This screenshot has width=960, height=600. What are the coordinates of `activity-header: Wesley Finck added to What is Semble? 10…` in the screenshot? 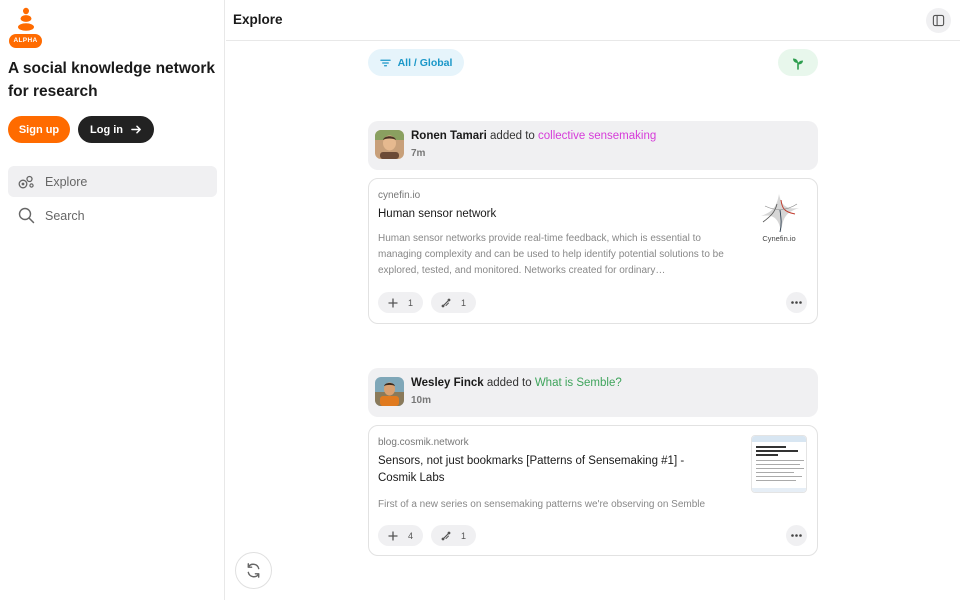 It's located at (593, 392).